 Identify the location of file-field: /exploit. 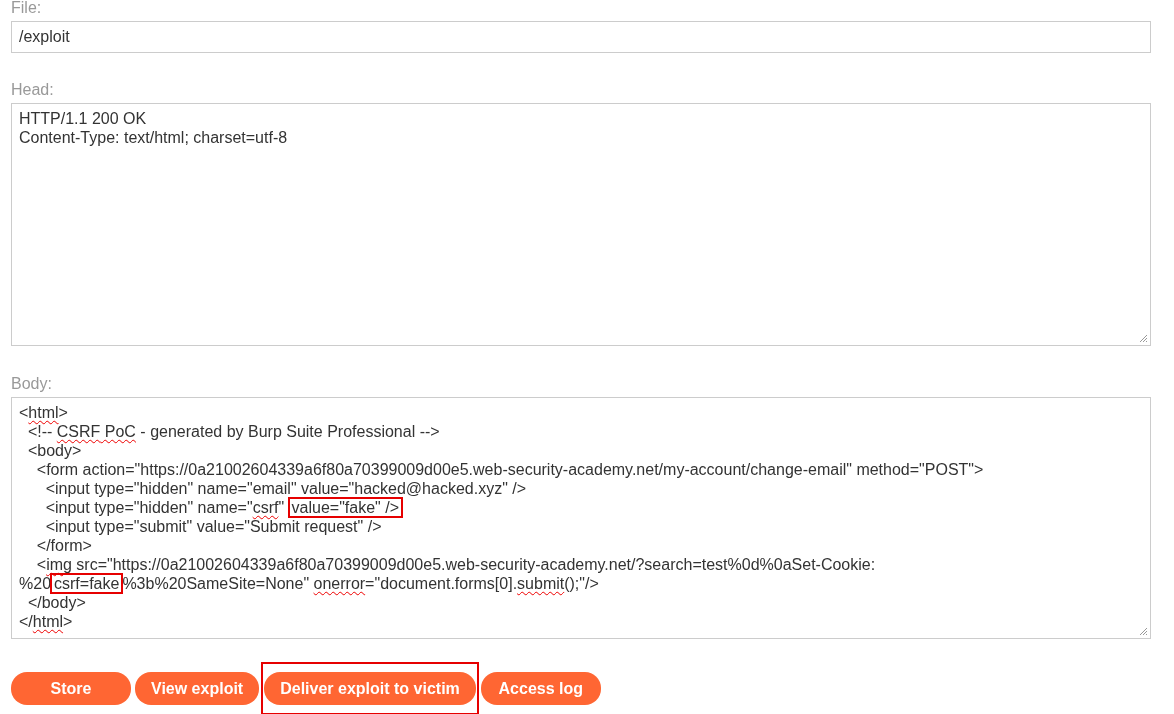
(581, 37).